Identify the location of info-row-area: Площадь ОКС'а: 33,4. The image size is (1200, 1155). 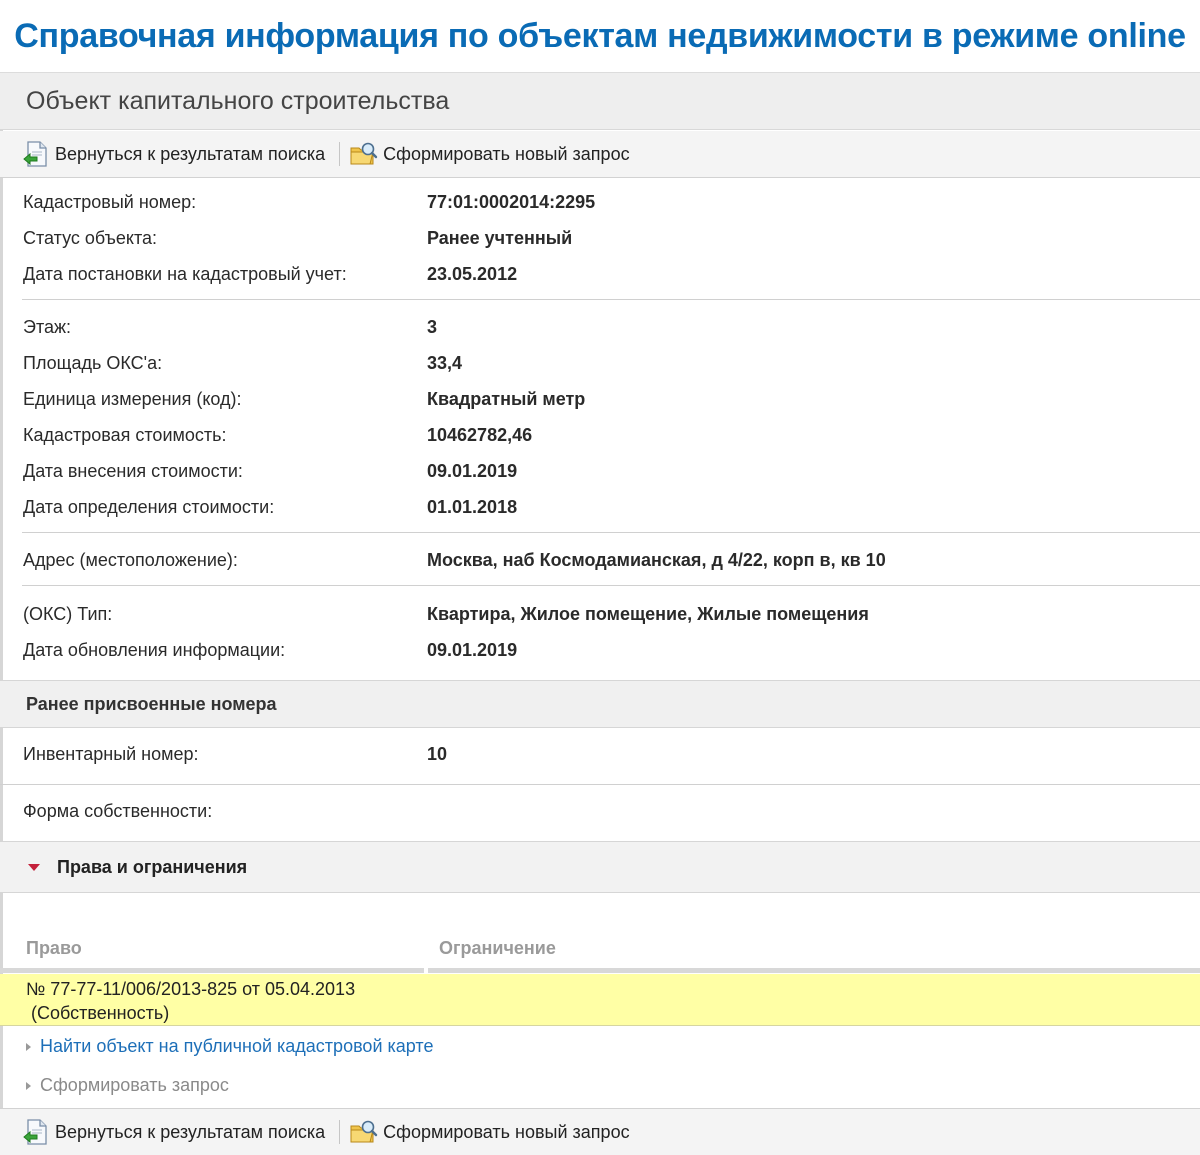
(600, 364).